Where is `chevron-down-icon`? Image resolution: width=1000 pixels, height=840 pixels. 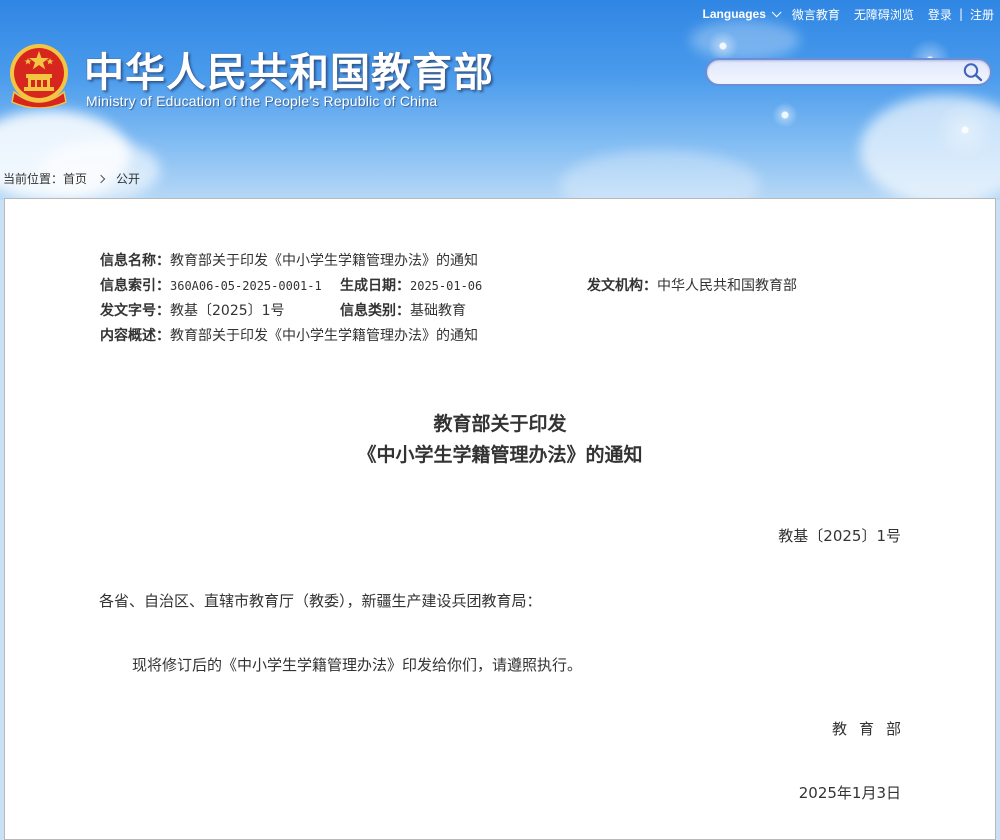 chevron-down-icon is located at coordinates (776, 11).